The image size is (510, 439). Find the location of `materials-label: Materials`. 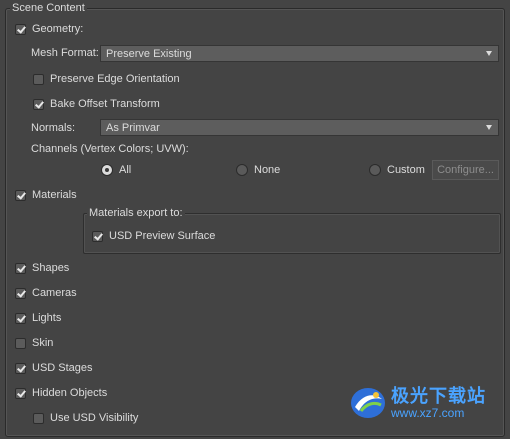

materials-label: Materials is located at coordinates (54, 195).